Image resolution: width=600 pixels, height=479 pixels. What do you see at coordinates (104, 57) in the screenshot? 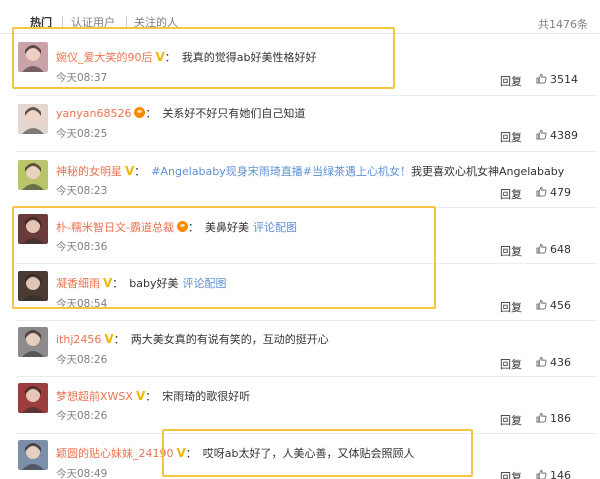
I see `comment-username: 婉仪_爱大笑的90后` at bounding box center [104, 57].